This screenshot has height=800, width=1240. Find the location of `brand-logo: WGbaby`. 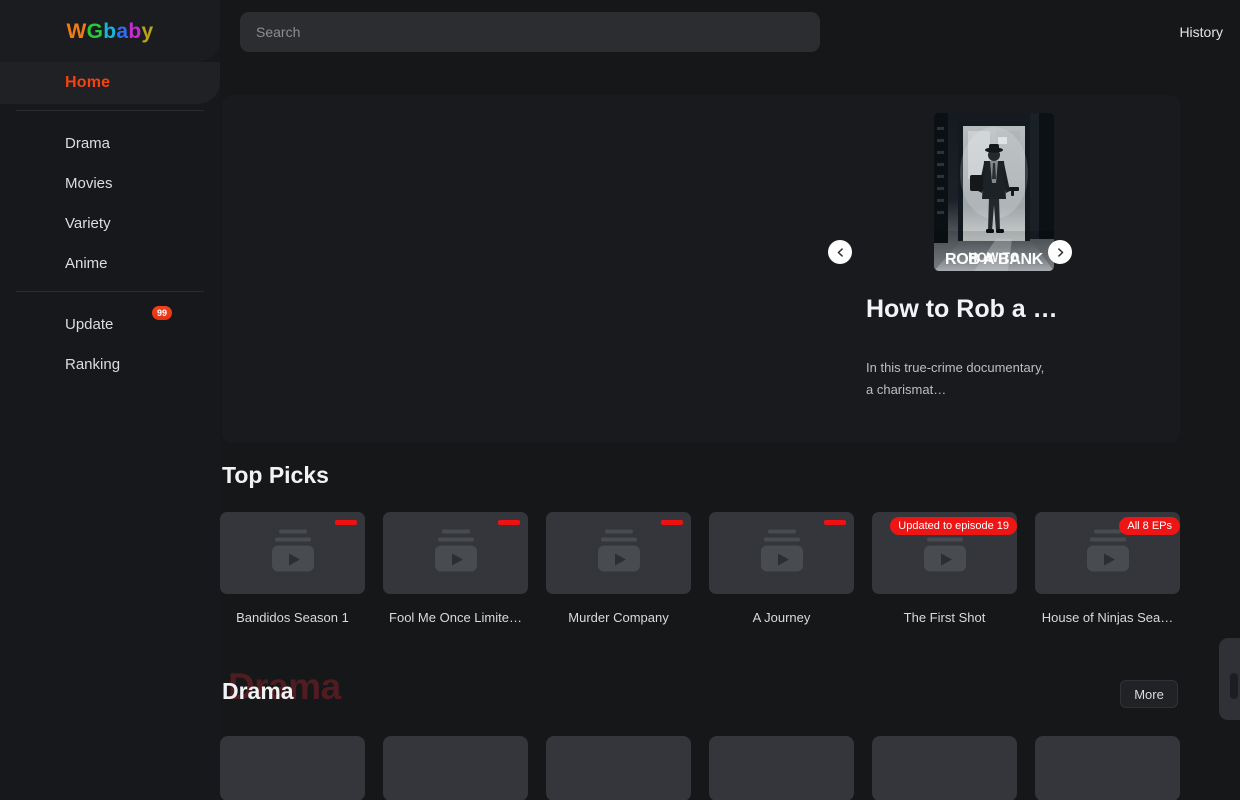

brand-logo: WGbaby is located at coordinates (110, 31).